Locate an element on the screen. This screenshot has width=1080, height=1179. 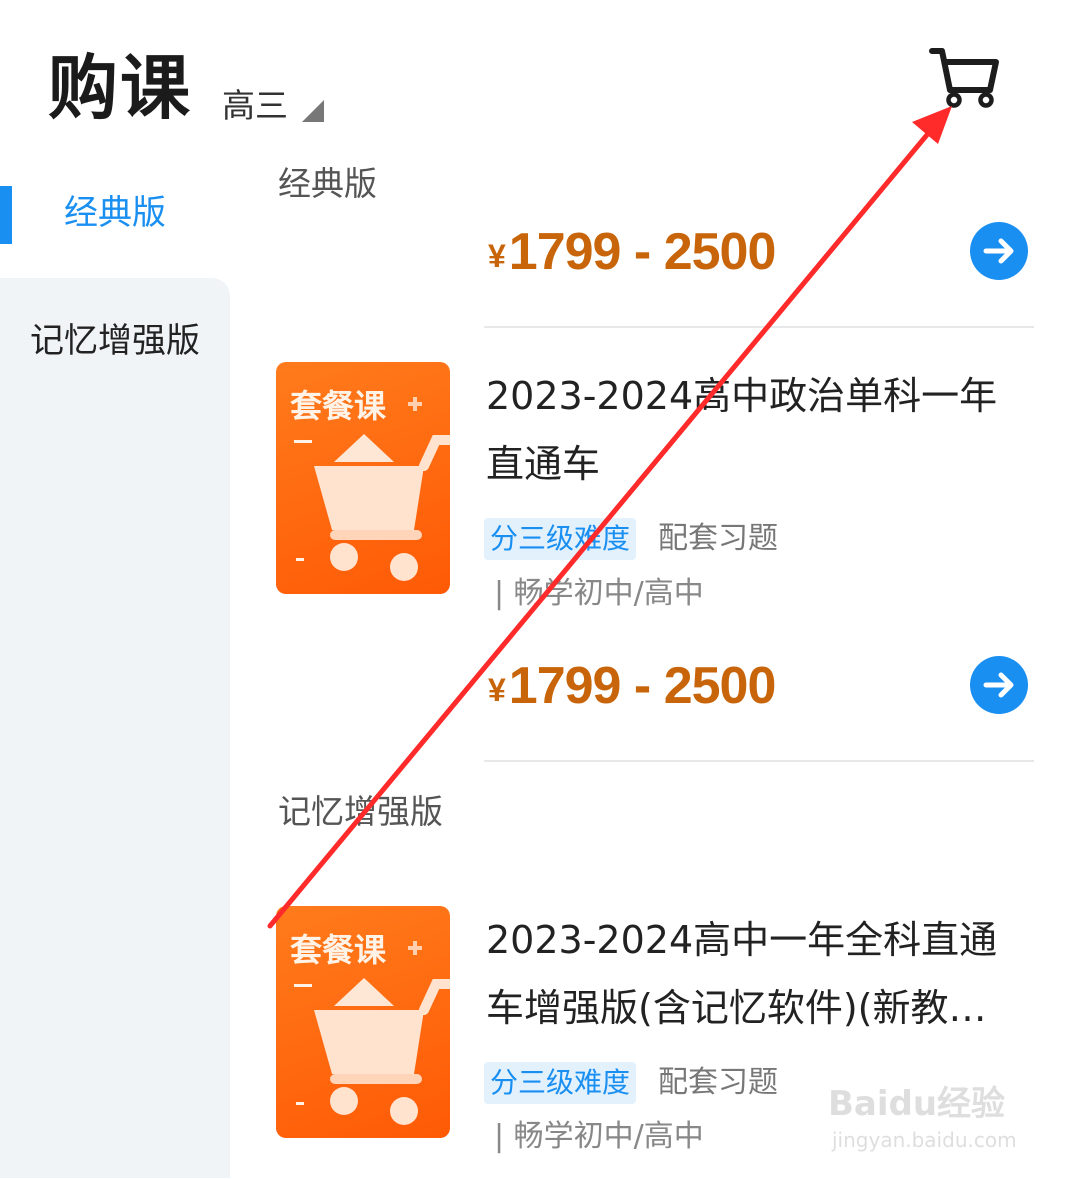
page-title: 购课 is located at coordinates (120, 88).